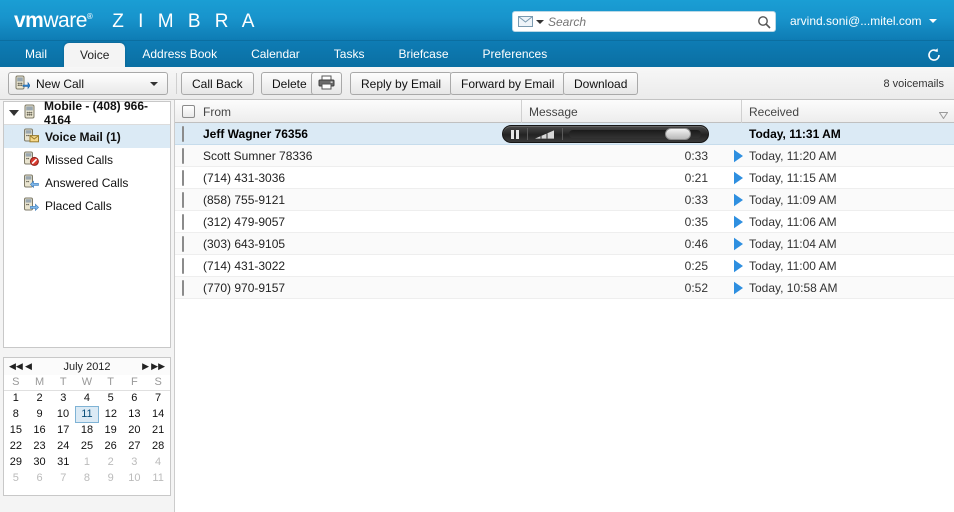 The image size is (954, 512). What do you see at coordinates (63, 430) in the screenshot?
I see `calendar-day: 17` at bounding box center [63, 430].